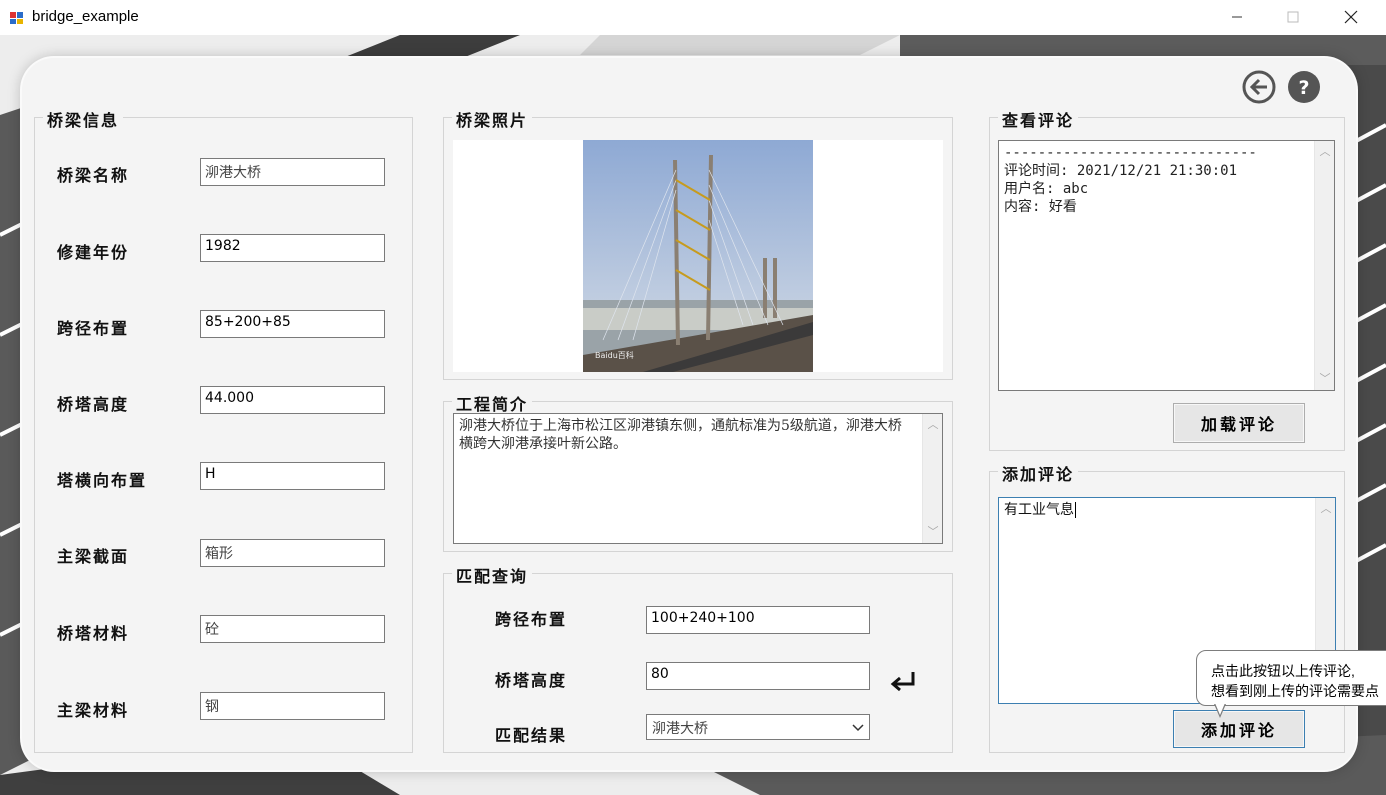  I want to click on tooltip: 点击此按钮以上传评论, 想看到刚上传的评论需要点, so click(1291, 678).